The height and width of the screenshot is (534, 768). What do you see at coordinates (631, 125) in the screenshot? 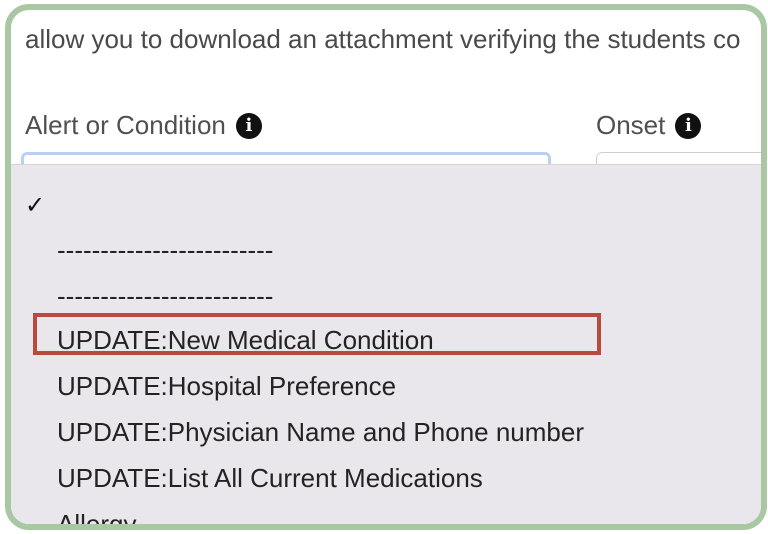
I see `onset-label-text: Onset` at bounding box center [631, 125].